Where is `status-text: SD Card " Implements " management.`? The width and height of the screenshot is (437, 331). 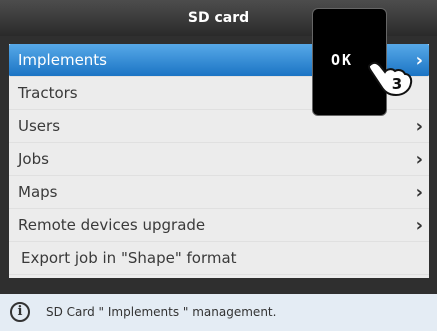 status-text: SD Card " Implements " management. is located at coordinates (161, 312).